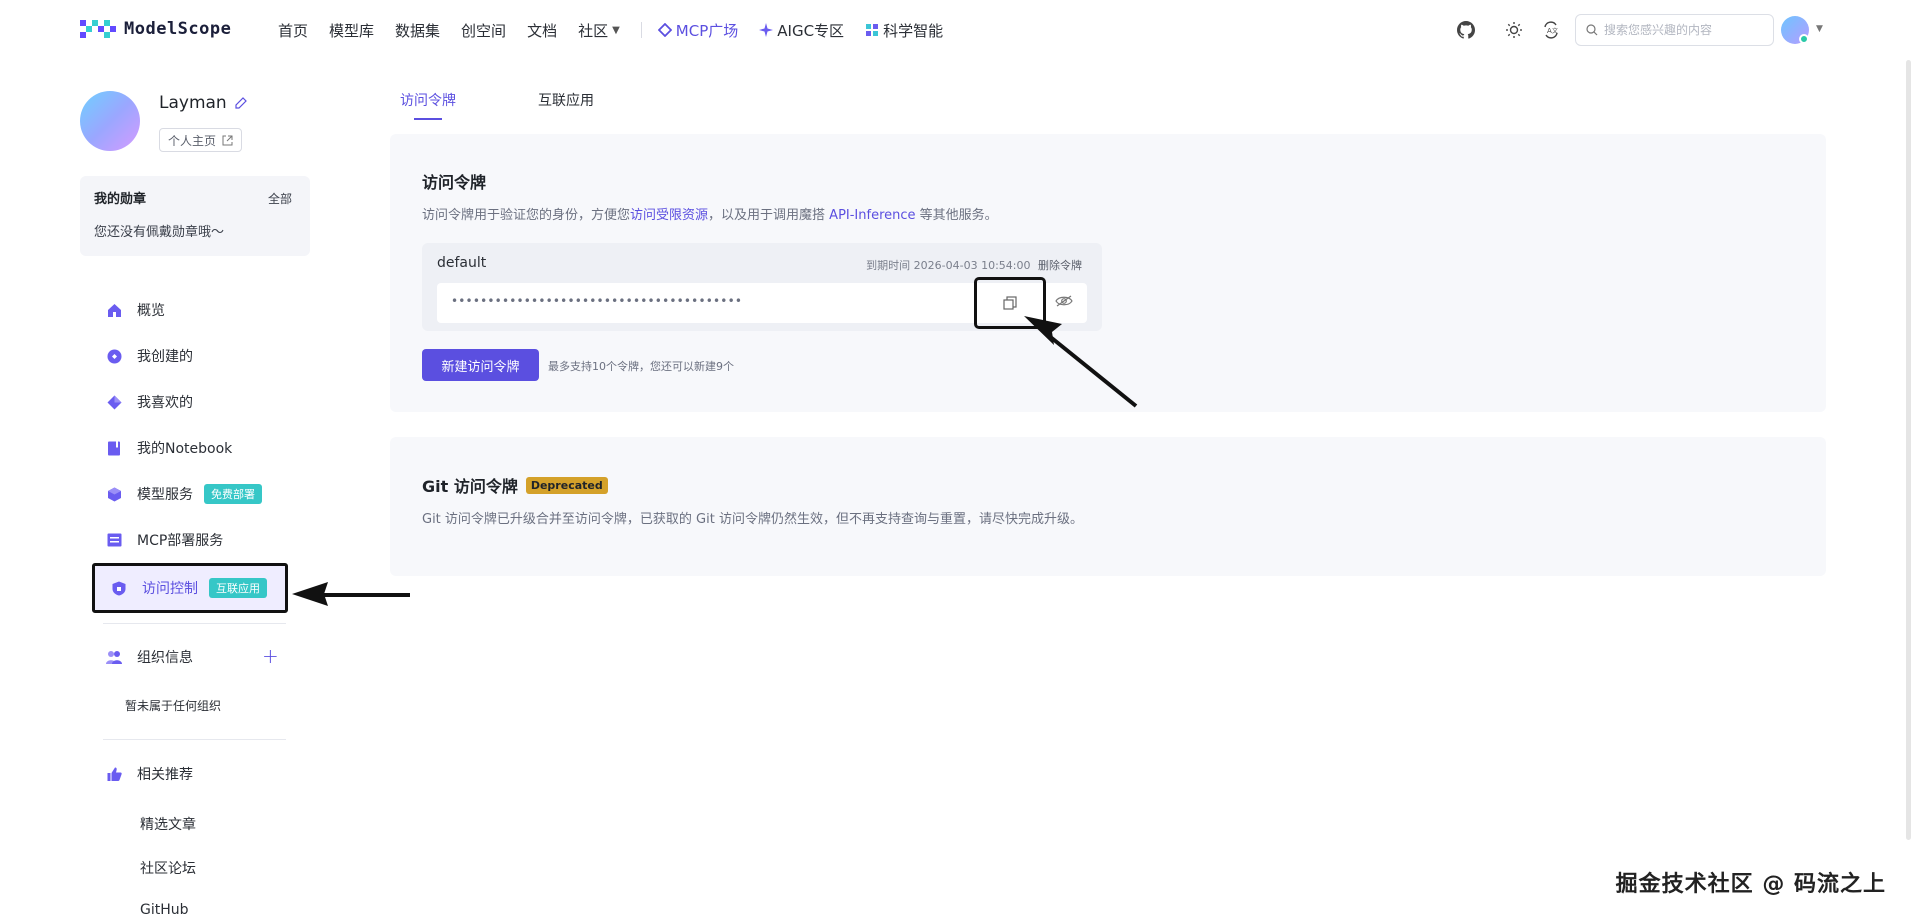 The width and height of the screenshot is (1912, 922). I want to click on profile-name-row: Layman, so click(203, 103).